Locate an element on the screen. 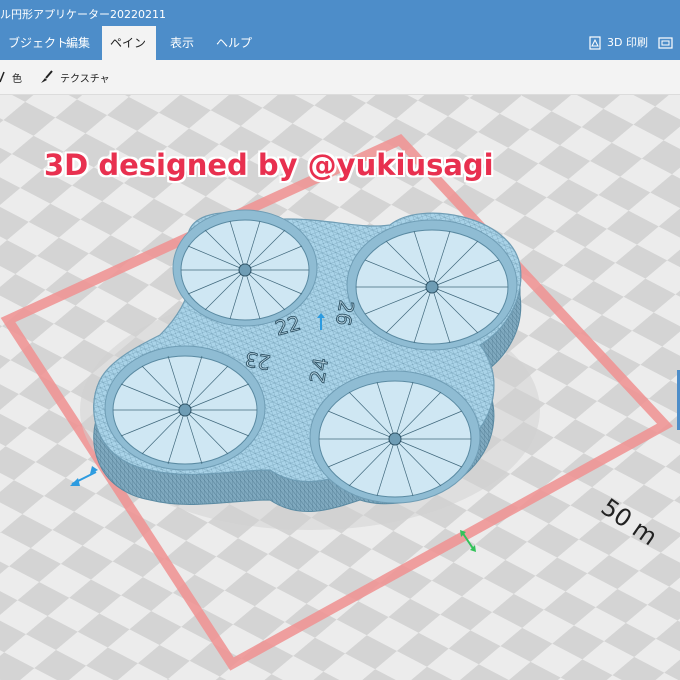 Image resolution: width=680 pixels, height=680 pixels. pen-icon is located at coordinates (2, 77).